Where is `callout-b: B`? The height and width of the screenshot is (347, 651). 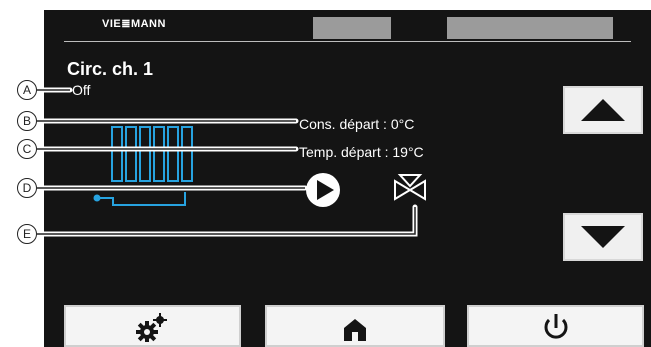 callout-b: B is located at coordinates (27, 121).